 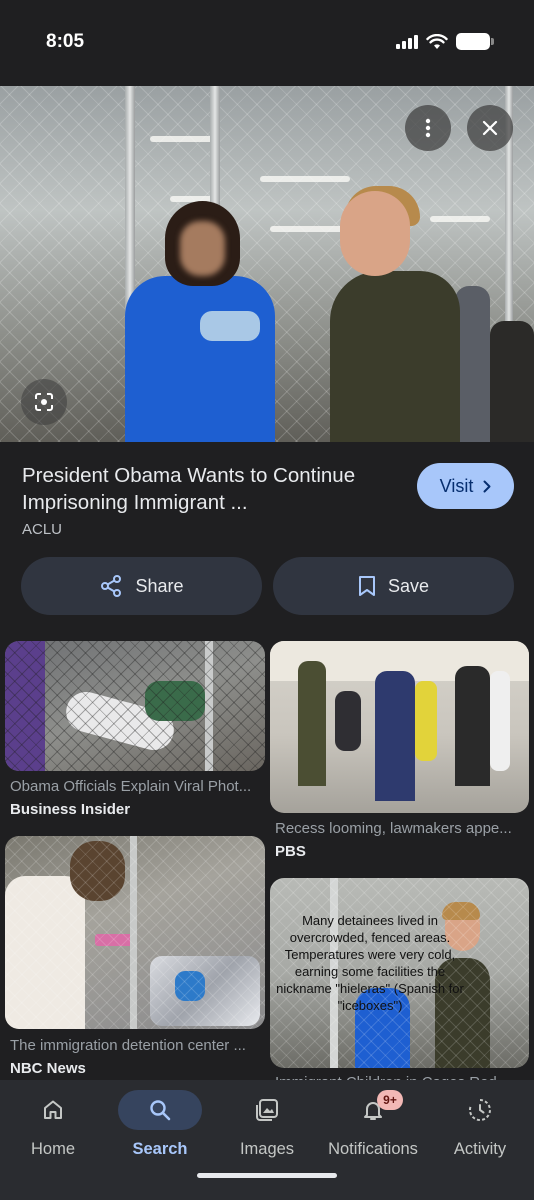 What do you see at coordinates (53, 1124) in the screenshot?
I see `nav-home: Home` at bounding box center [53, 1124].